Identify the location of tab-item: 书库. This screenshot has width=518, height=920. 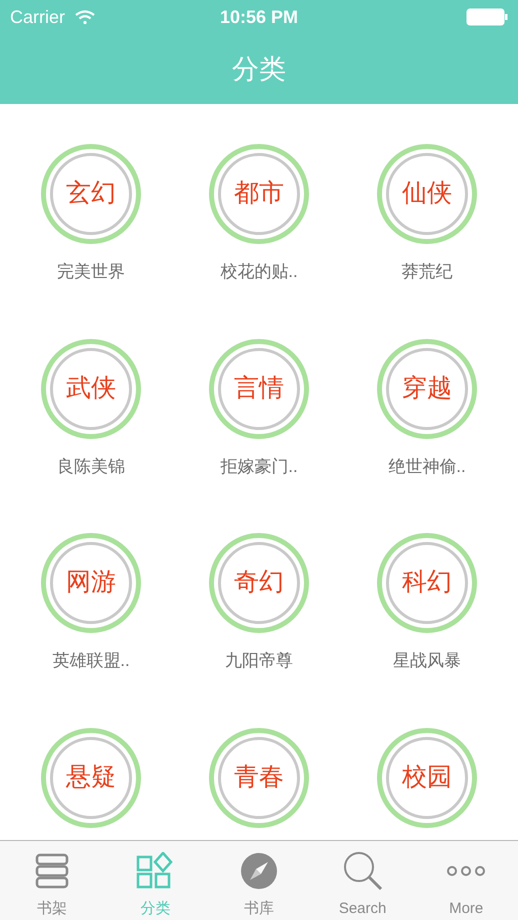
(259, 880).